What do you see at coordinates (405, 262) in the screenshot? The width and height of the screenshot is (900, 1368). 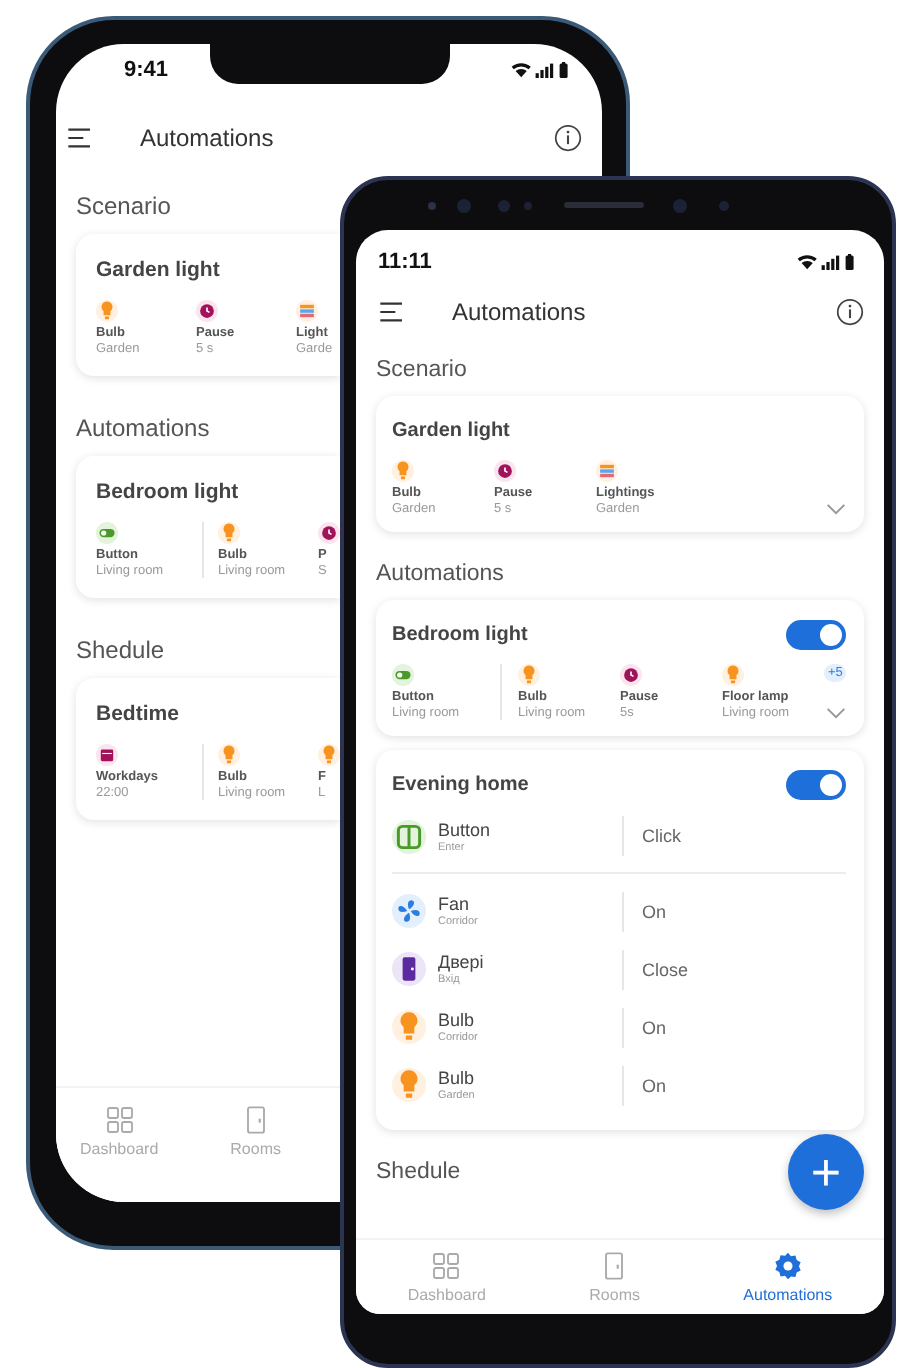 I see `status-time: 11:11` at bounding box center [405, 262].